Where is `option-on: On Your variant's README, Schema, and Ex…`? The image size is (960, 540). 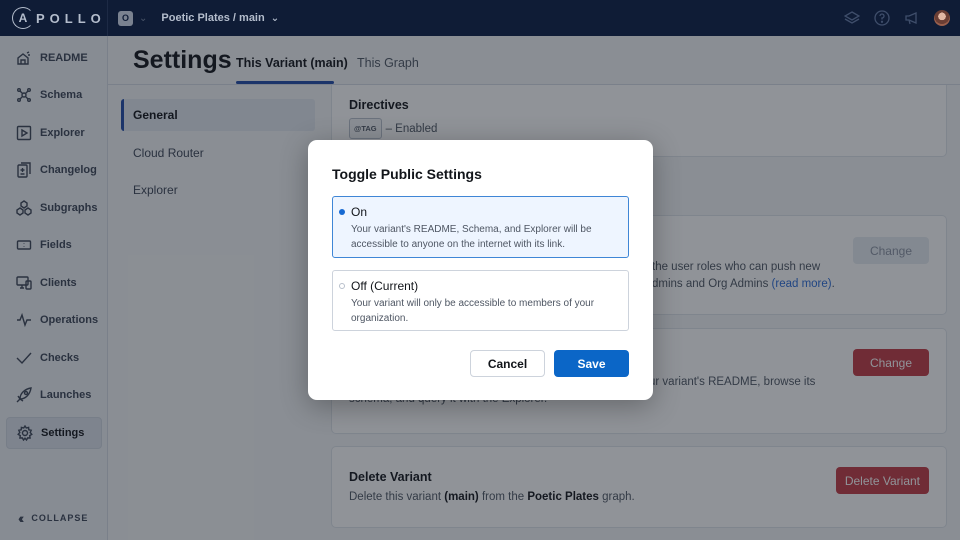
option-on: On Your variant's README, Schema, and Ex… is located at coordinates (480, 227).